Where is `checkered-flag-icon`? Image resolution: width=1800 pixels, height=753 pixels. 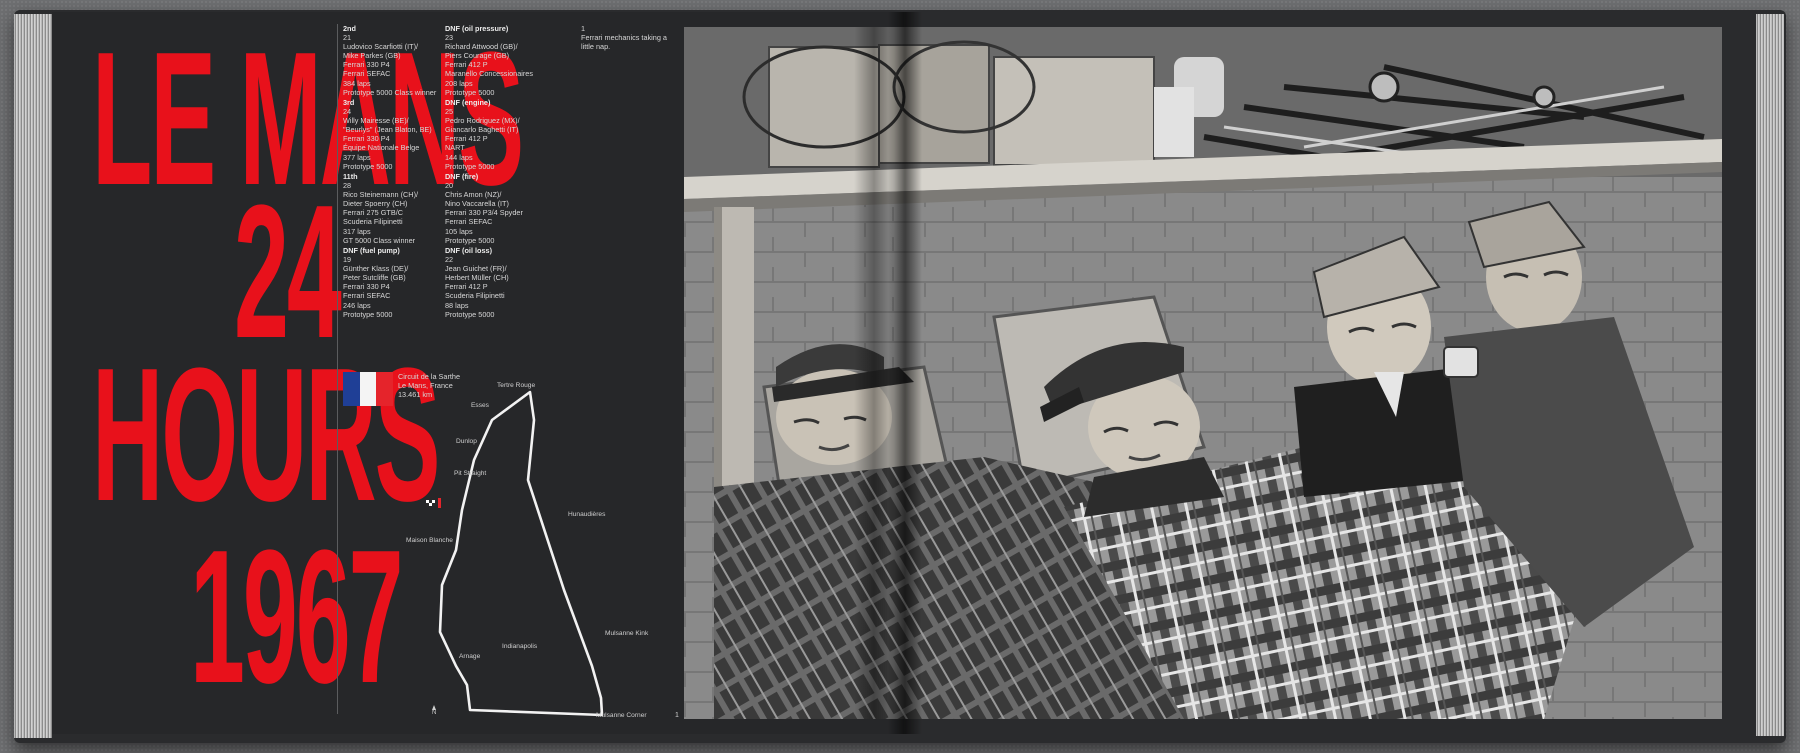
checkered-flag-icon is located at coordinates (433, 503).